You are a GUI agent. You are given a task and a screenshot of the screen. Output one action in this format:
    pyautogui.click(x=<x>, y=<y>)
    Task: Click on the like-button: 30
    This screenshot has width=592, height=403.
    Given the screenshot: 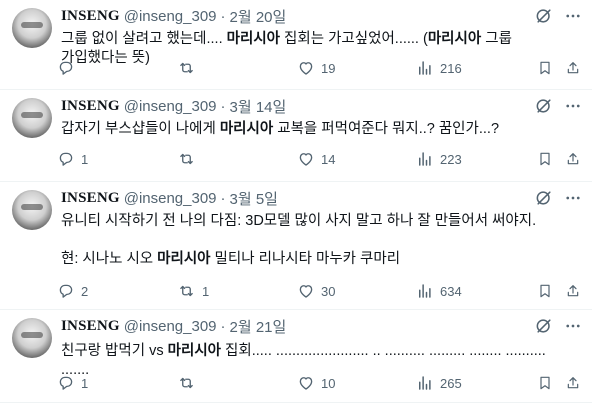 What is the action you would take?
    pyautogui.click(x=316, y=291)
    